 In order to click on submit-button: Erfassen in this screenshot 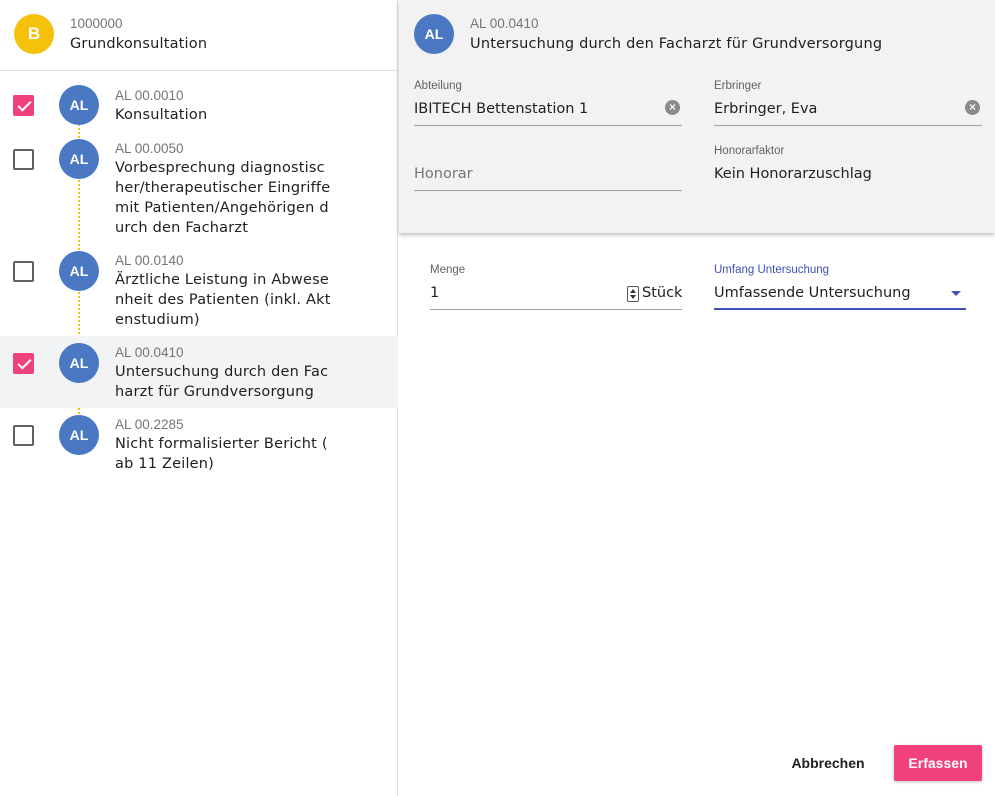, I will do `click(938, 763)`.